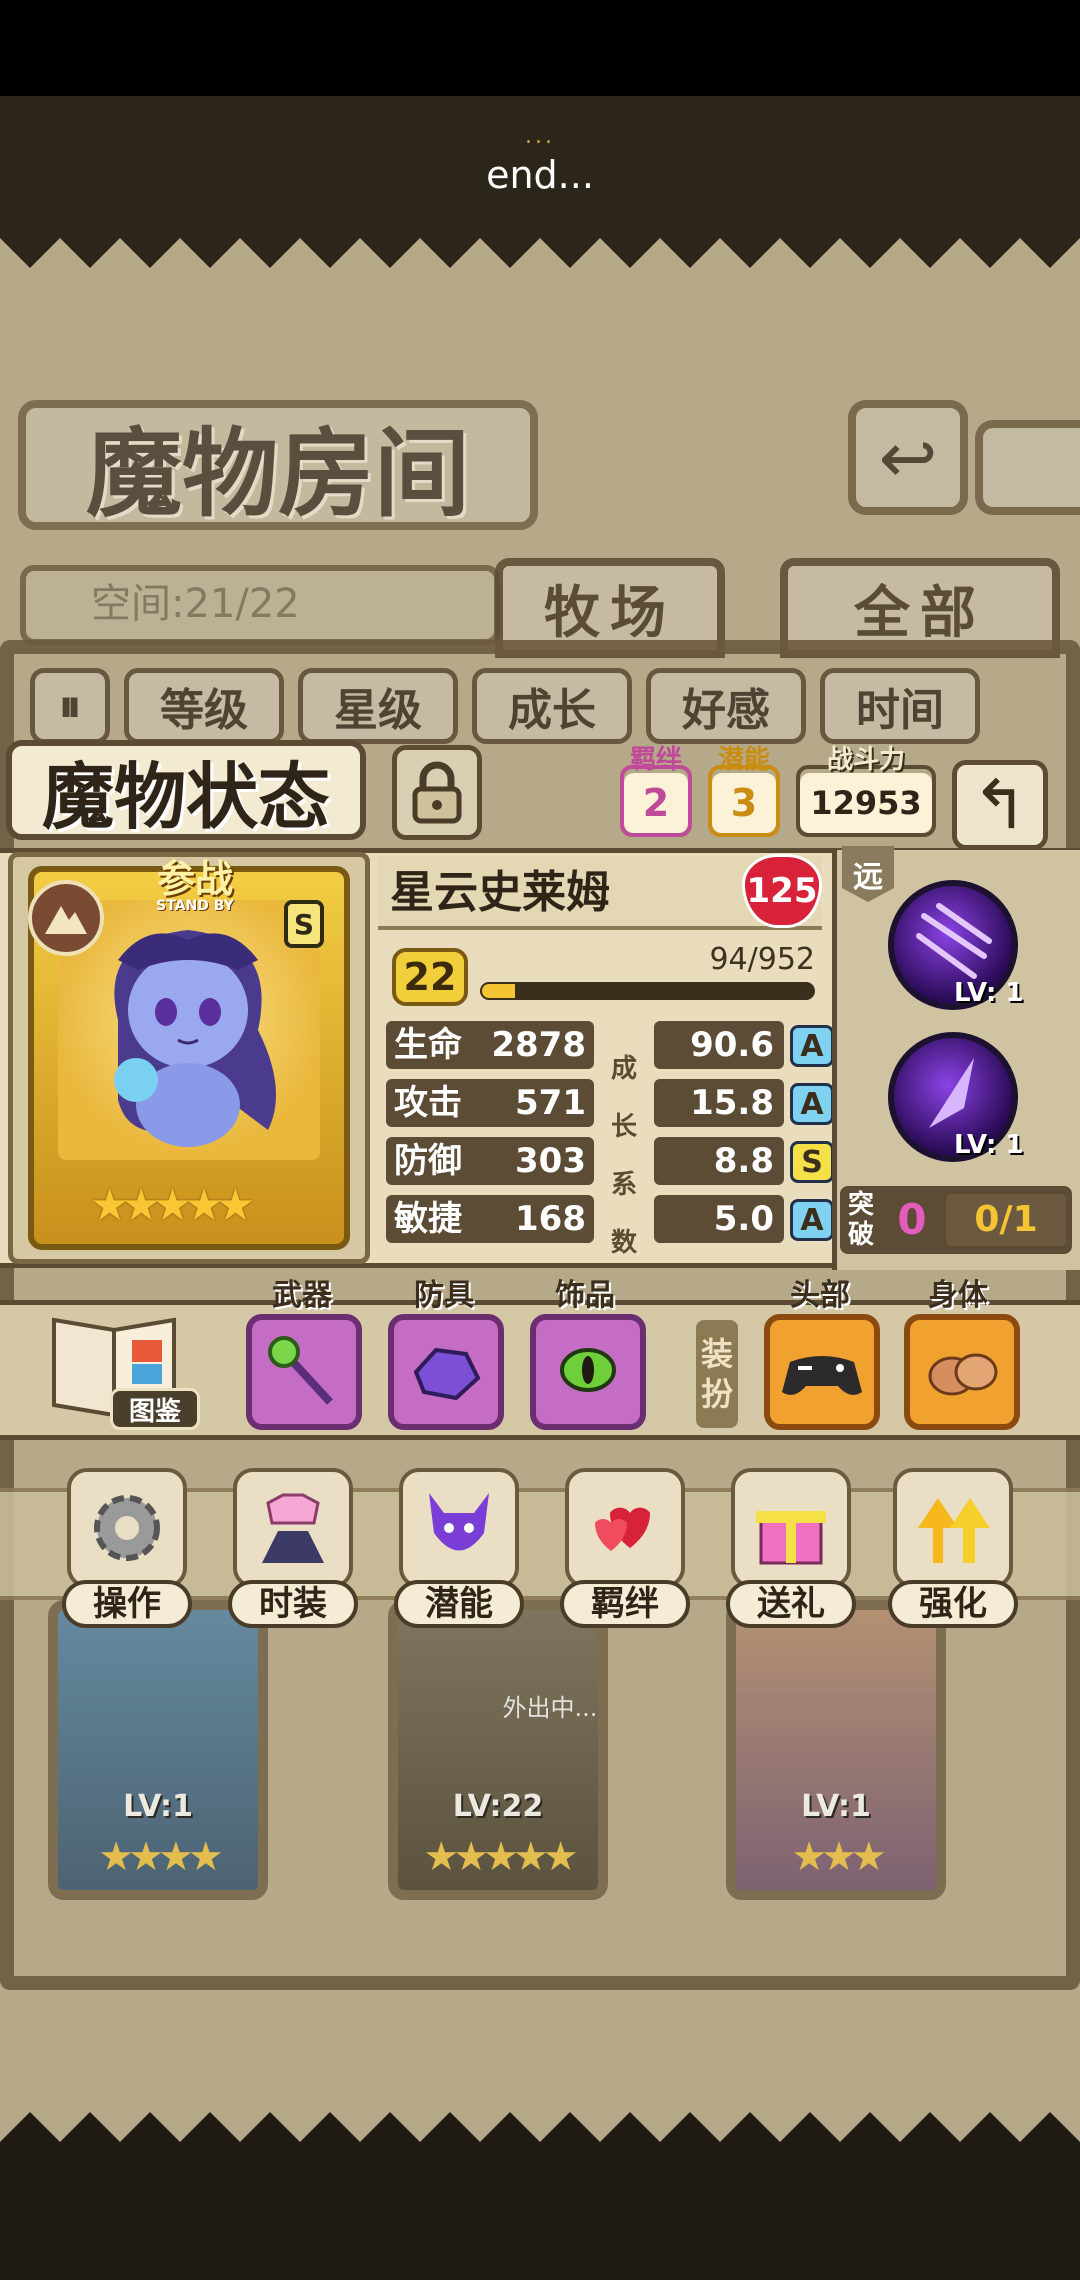 This screenshot has width=1080, height=2280. What do you see at coordinates (66, 918) in the screenshot?
I see `element-icon` at bounding box center [66, 918].